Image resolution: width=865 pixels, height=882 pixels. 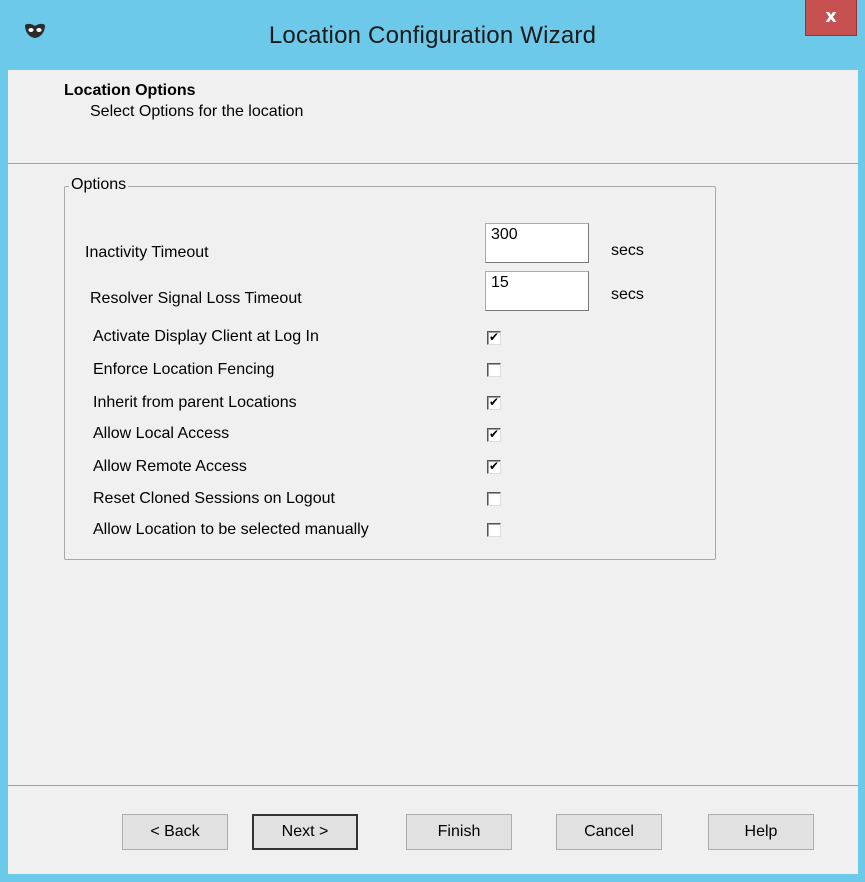 What do you see at coordinates (196, 298) in the screenshot?
I see `resolver-timeout-label: Resolver Signal Loss Timeout` at bounding box center [196, 298].